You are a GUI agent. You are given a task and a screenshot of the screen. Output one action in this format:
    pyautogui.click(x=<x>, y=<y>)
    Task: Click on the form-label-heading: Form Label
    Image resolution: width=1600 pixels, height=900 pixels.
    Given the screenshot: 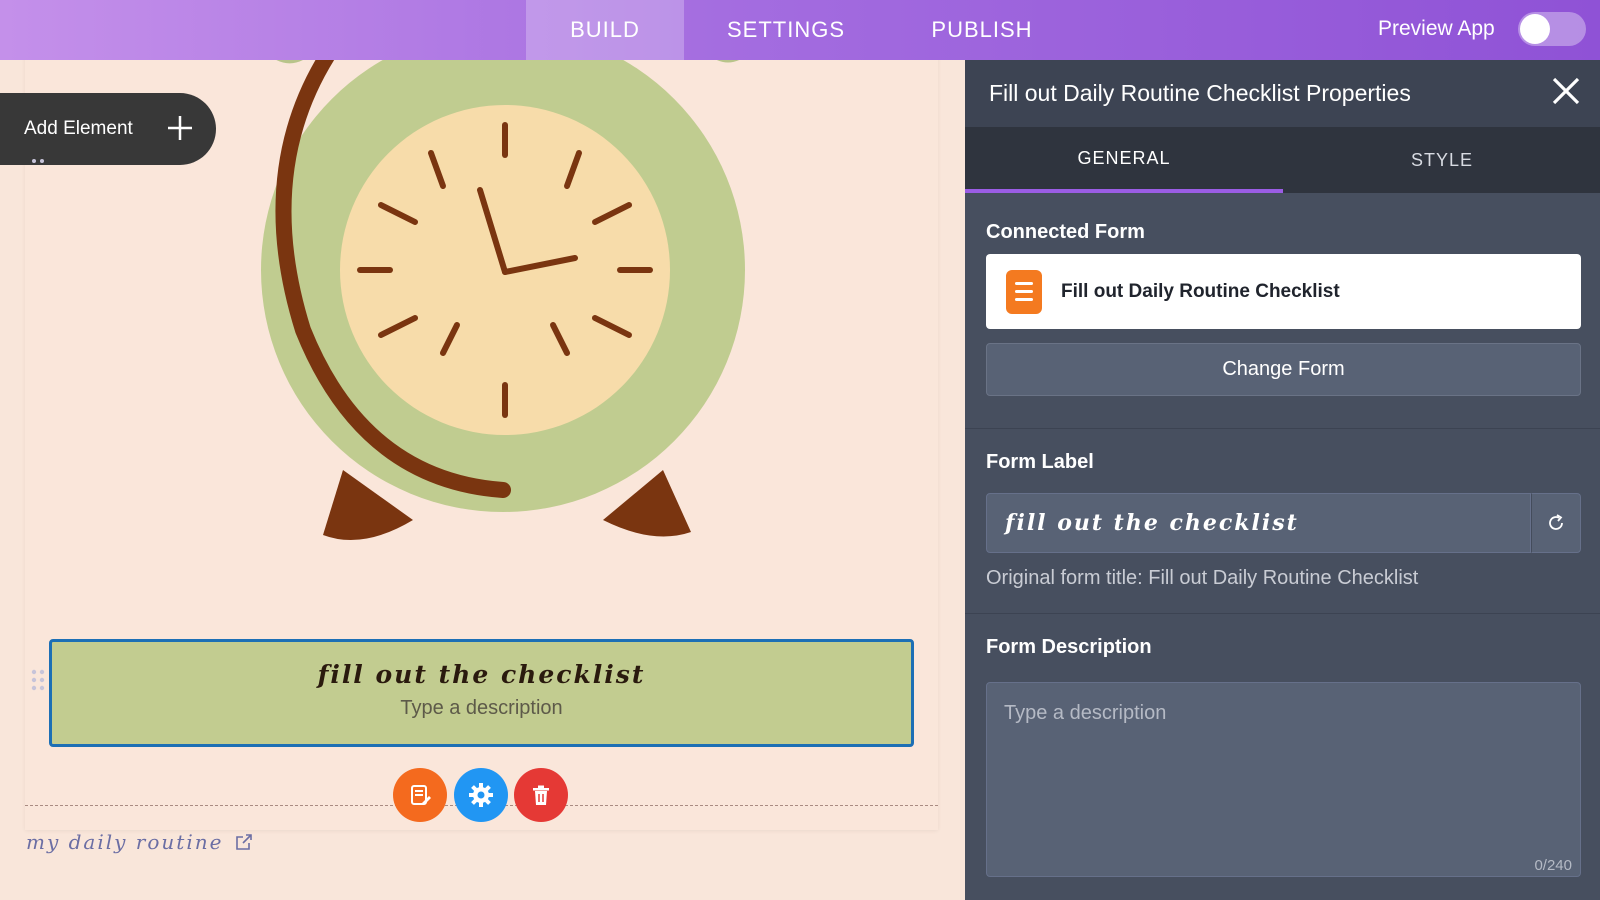 What is the action you would take?
    pyautogui.click(x=1040, y=462)
    